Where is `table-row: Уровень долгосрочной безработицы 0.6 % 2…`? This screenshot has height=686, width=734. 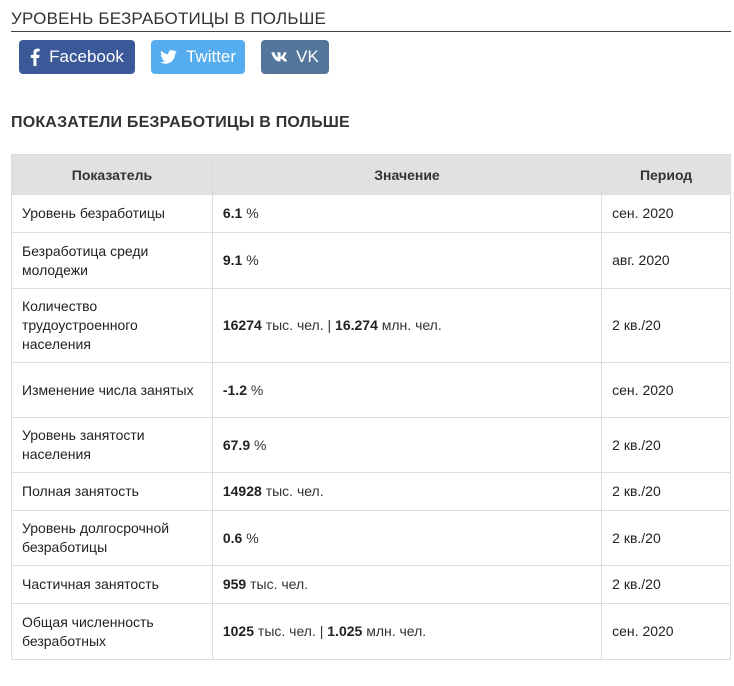 table-row: Уровень долгосрочной безработицы 0.6 % 2… is located at coordinates (371, 538).